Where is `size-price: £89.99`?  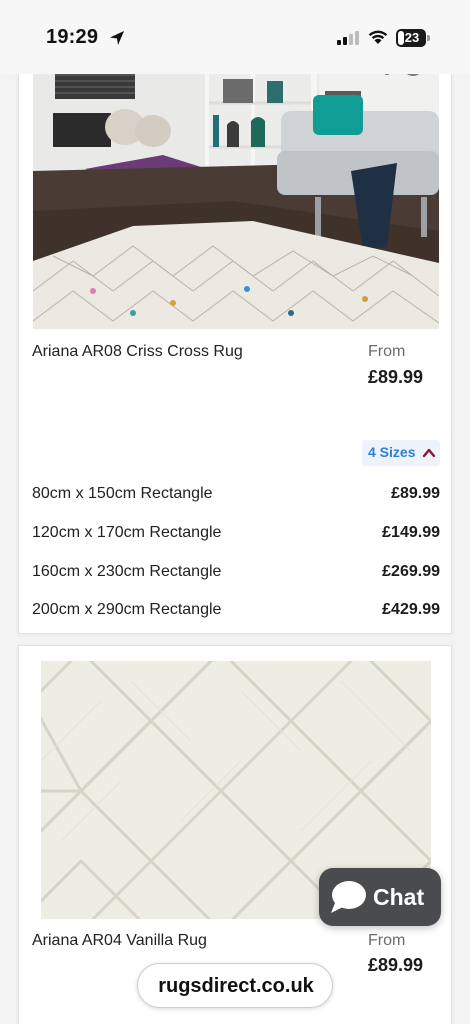 size-price: £89.99 is located at coordinates (415, 493).